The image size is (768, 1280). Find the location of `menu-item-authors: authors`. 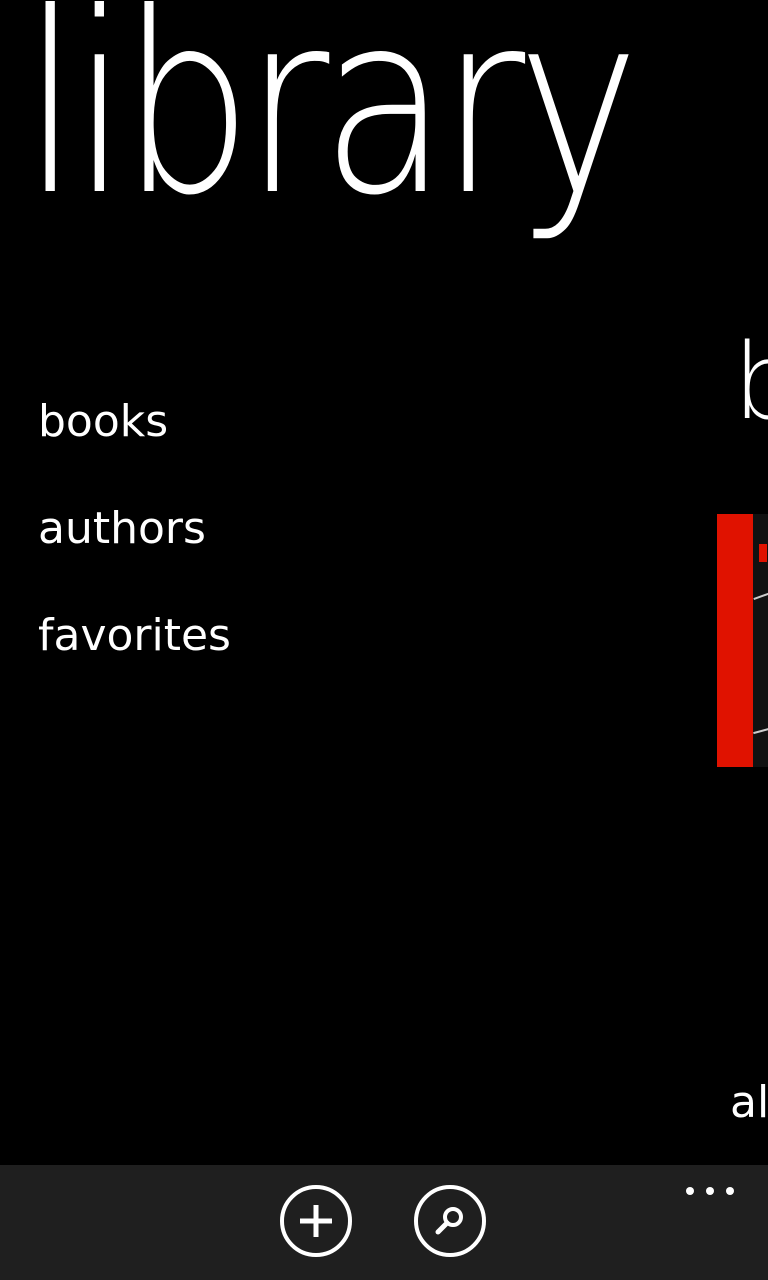

menu-item-authors: authors is located at coordinates (134, 529).